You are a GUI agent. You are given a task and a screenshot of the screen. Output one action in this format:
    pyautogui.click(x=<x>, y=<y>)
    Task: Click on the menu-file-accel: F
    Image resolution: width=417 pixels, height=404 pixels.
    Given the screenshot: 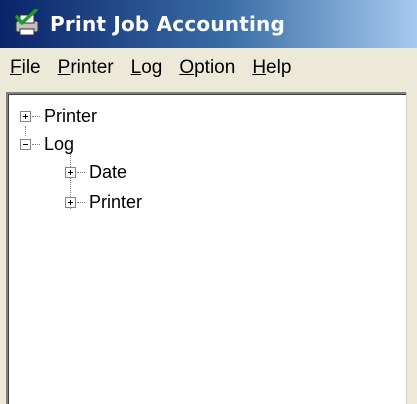 What is the action you would take?
    pyautogui.click(x=16, y=67)
    